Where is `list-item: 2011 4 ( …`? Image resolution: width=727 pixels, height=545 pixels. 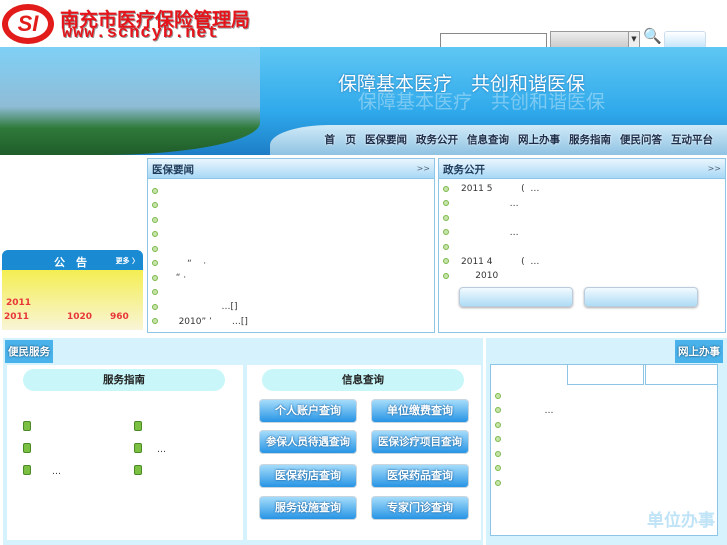 list-item: 2011 4 ( … is located at coordinates (582, 262).